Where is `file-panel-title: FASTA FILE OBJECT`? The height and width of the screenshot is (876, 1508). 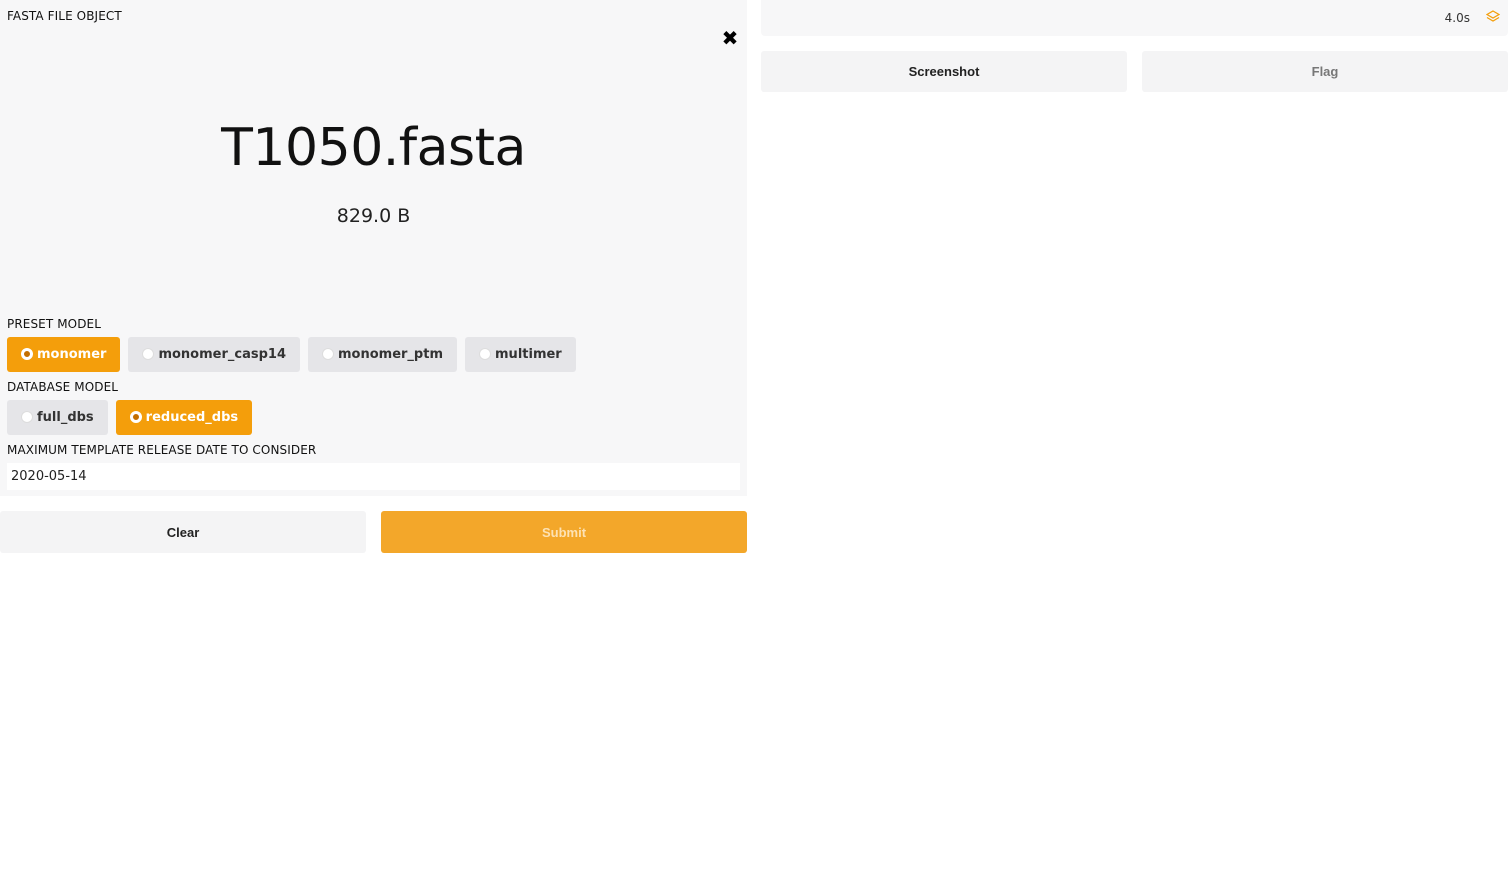
file-panel-title: FASTA FILE OBJECT is located at coordinates (64, 16).